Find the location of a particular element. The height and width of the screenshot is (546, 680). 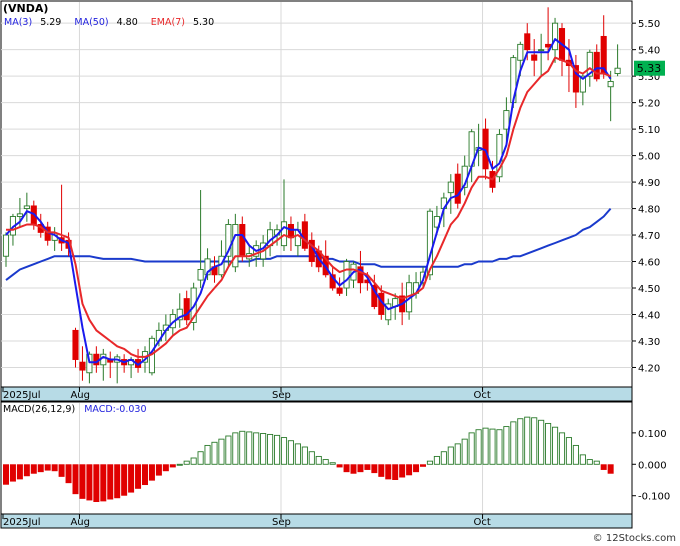

ma50-legend-label: MA(50) is located at coordinates (91, 22).